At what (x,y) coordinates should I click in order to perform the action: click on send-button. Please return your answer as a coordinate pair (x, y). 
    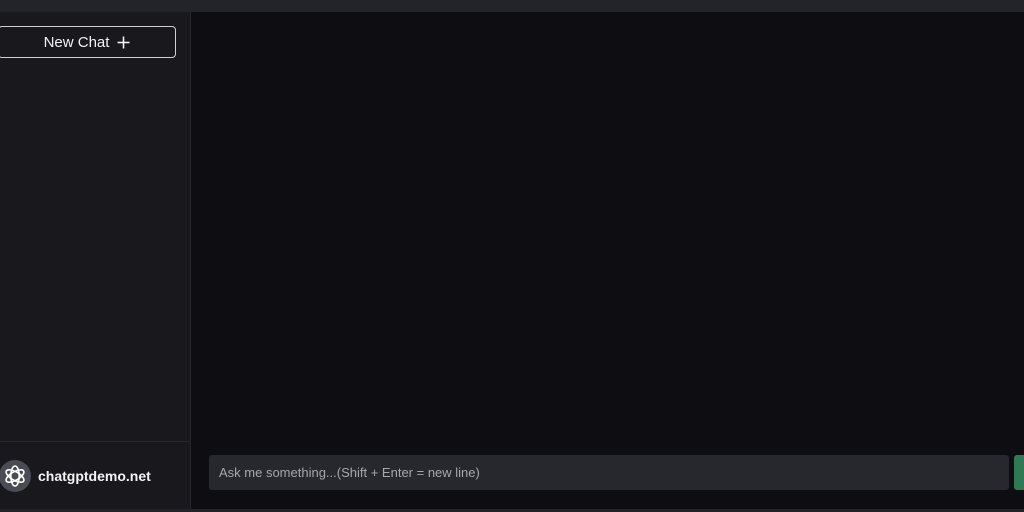
    Looking at the image, I should click on (1019, 472).